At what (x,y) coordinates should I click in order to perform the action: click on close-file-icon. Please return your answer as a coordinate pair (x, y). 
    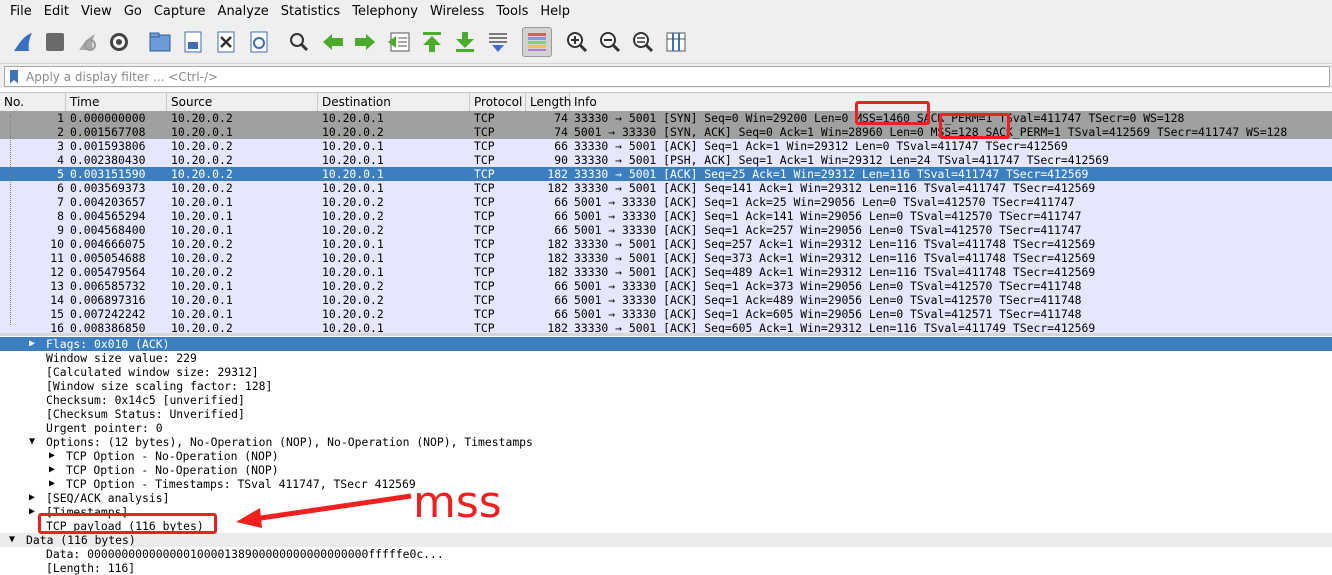
    Looking at the image, I should click on (226, 42).